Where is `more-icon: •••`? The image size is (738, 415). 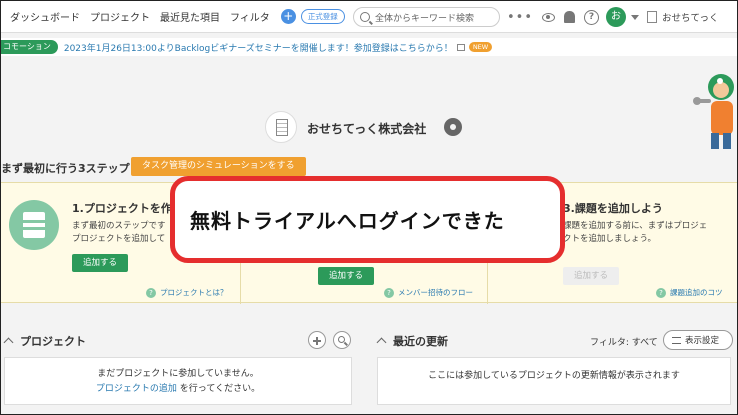
more-icon: ••• is located at coordinates (520, 17).